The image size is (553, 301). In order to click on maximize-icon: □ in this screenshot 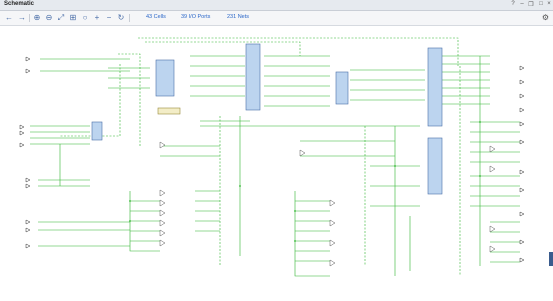, I will do `click(541, 4)`.